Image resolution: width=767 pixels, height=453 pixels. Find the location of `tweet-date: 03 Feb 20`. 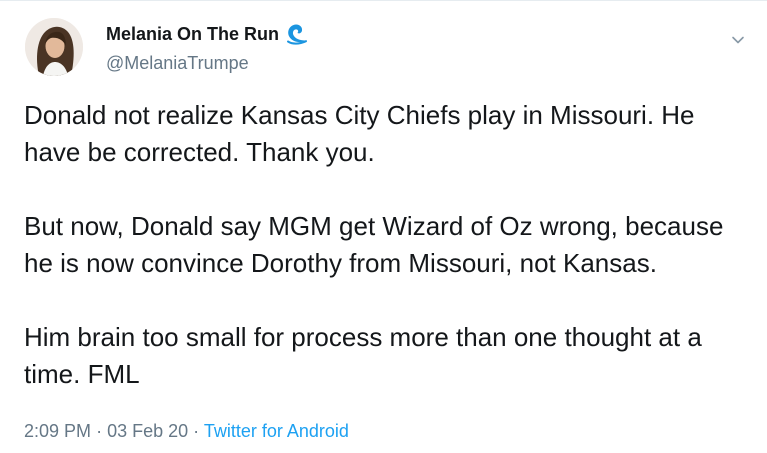

tweet-date: 03 Feb 20 is located at coordinates (147, 431).